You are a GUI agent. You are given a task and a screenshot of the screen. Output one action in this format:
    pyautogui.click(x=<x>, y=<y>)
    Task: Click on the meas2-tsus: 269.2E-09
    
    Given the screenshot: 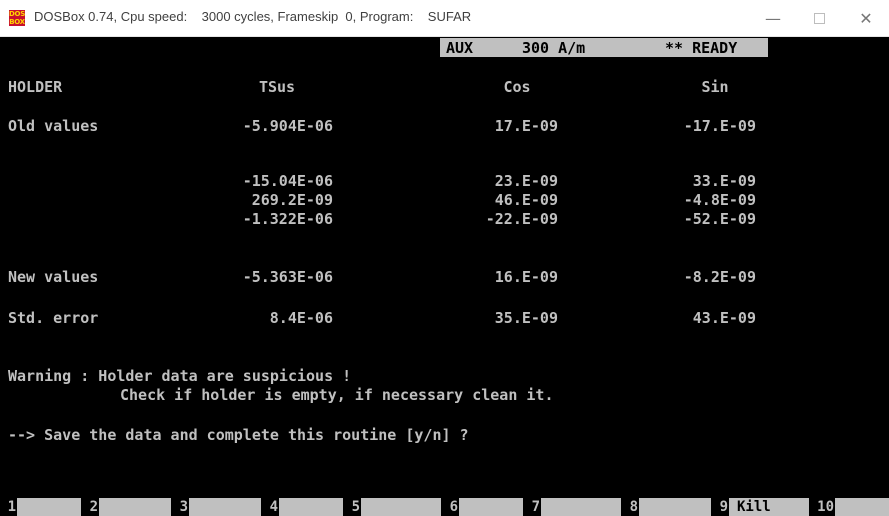 What is the action you would take?
    pyautogui.click(x=292, y=200)
    